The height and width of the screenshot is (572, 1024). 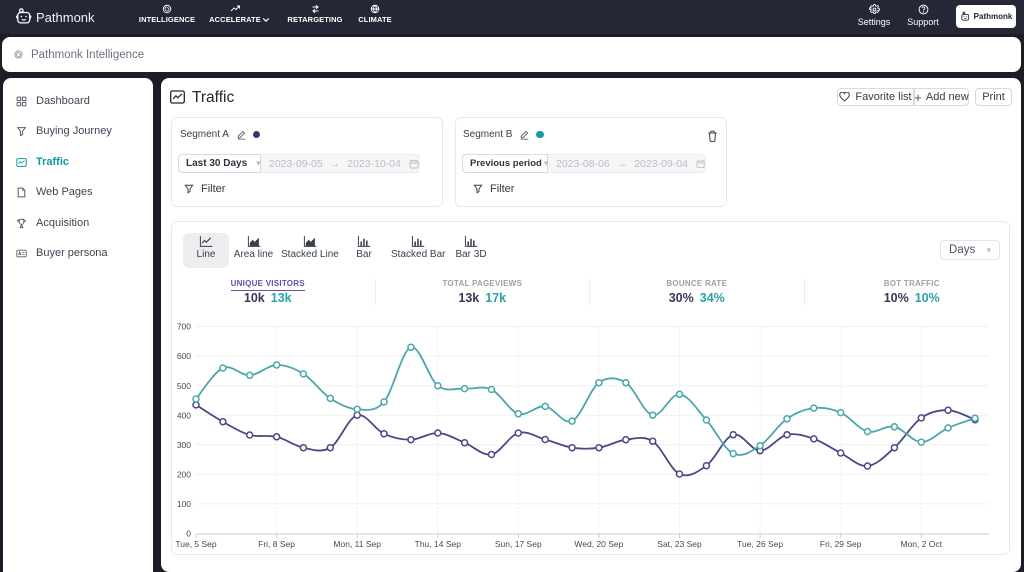 What do you see at coordinates (184, 415) in the screenshot?
I see `svg-text: 400` at bounding box center [184, 415].